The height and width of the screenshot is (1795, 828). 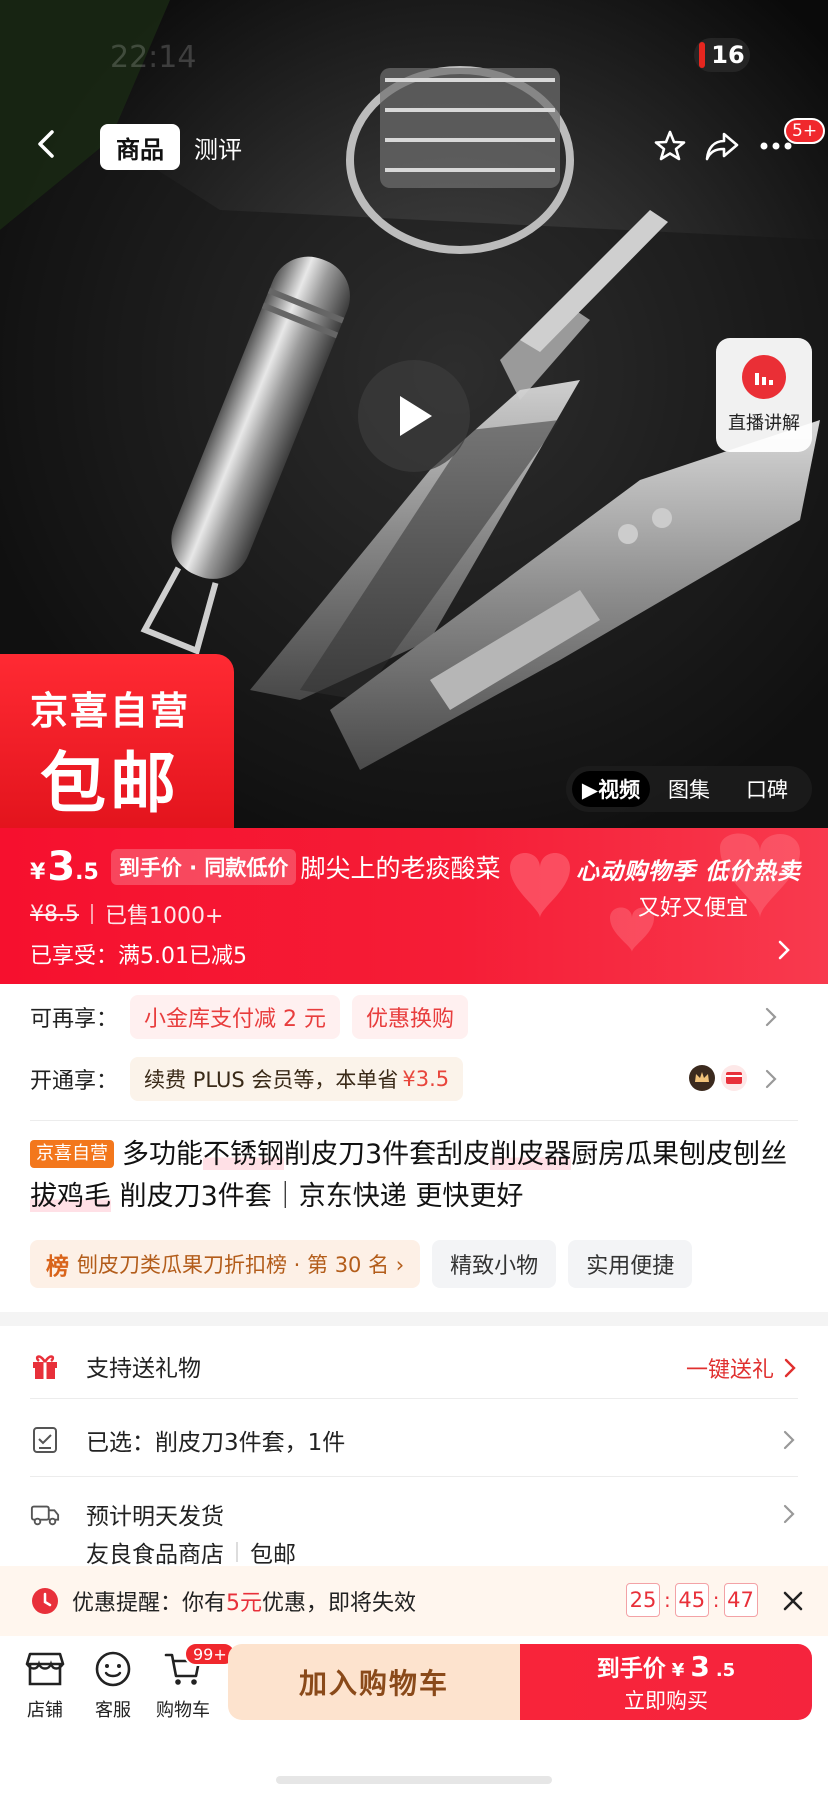 What do you see at coordinates (110, 711) in the screenshot?
I see `brand-tag-line1: 京喜自营` at bounding box center [110, 711].